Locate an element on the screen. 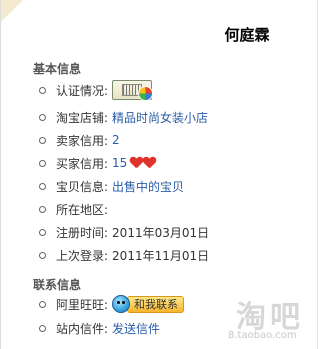 The width and height of the screenshot is (320, 349). verified-ball-icon is located at coordinates (146, 93).